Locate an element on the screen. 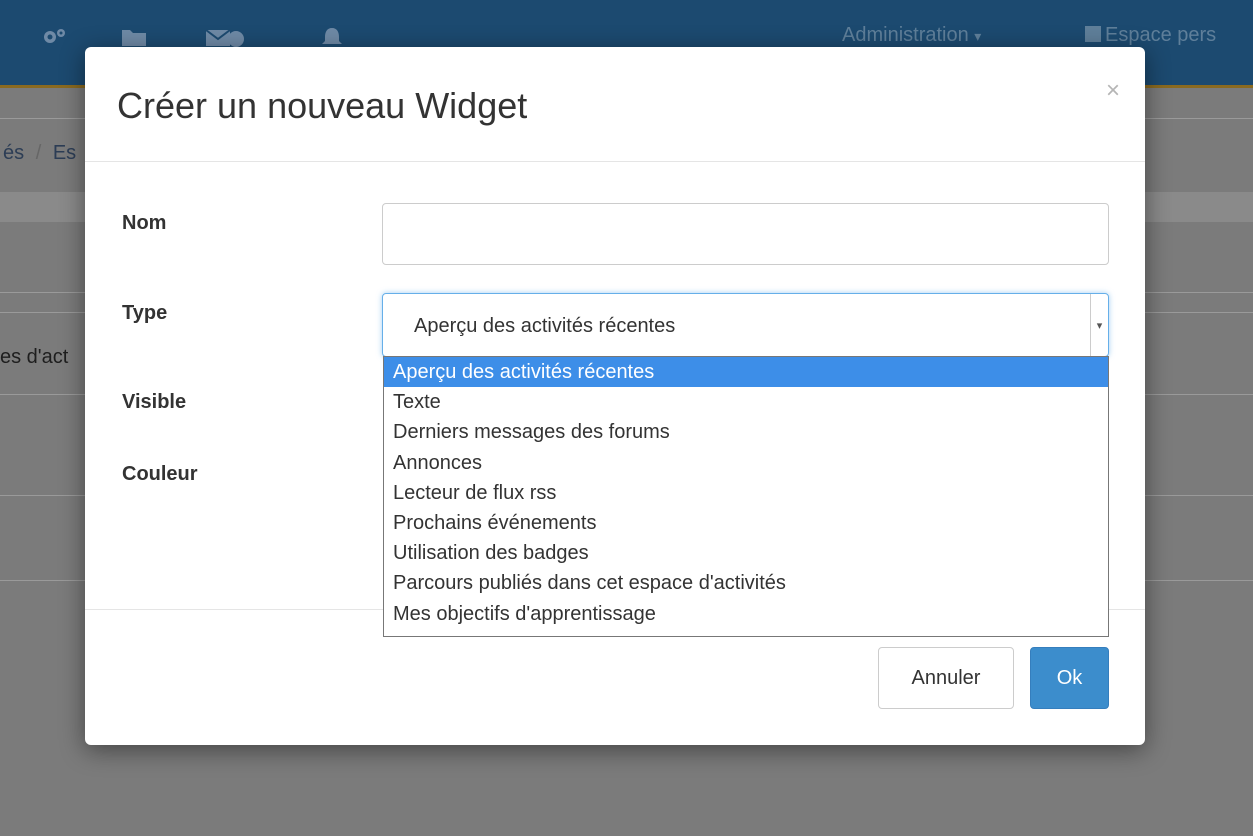 This screenshot has height=836, width=1253. bell-icon is located at coordinates (332, 37).